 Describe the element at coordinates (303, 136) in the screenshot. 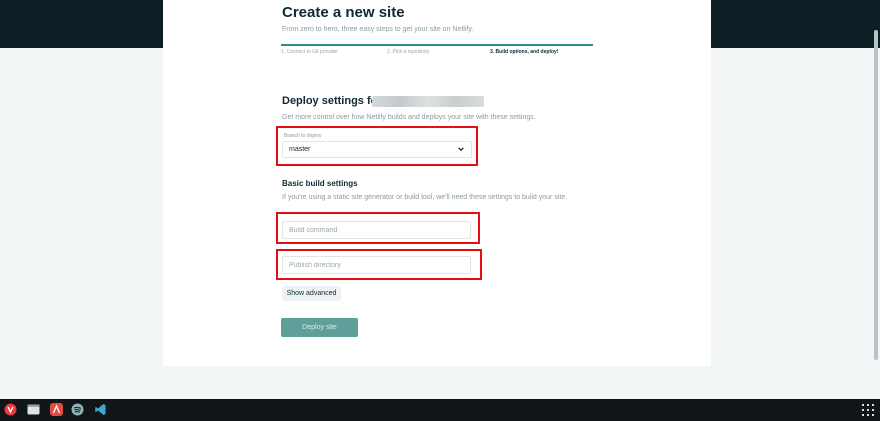

I see `branch-label: Branch to deploy` at that location.